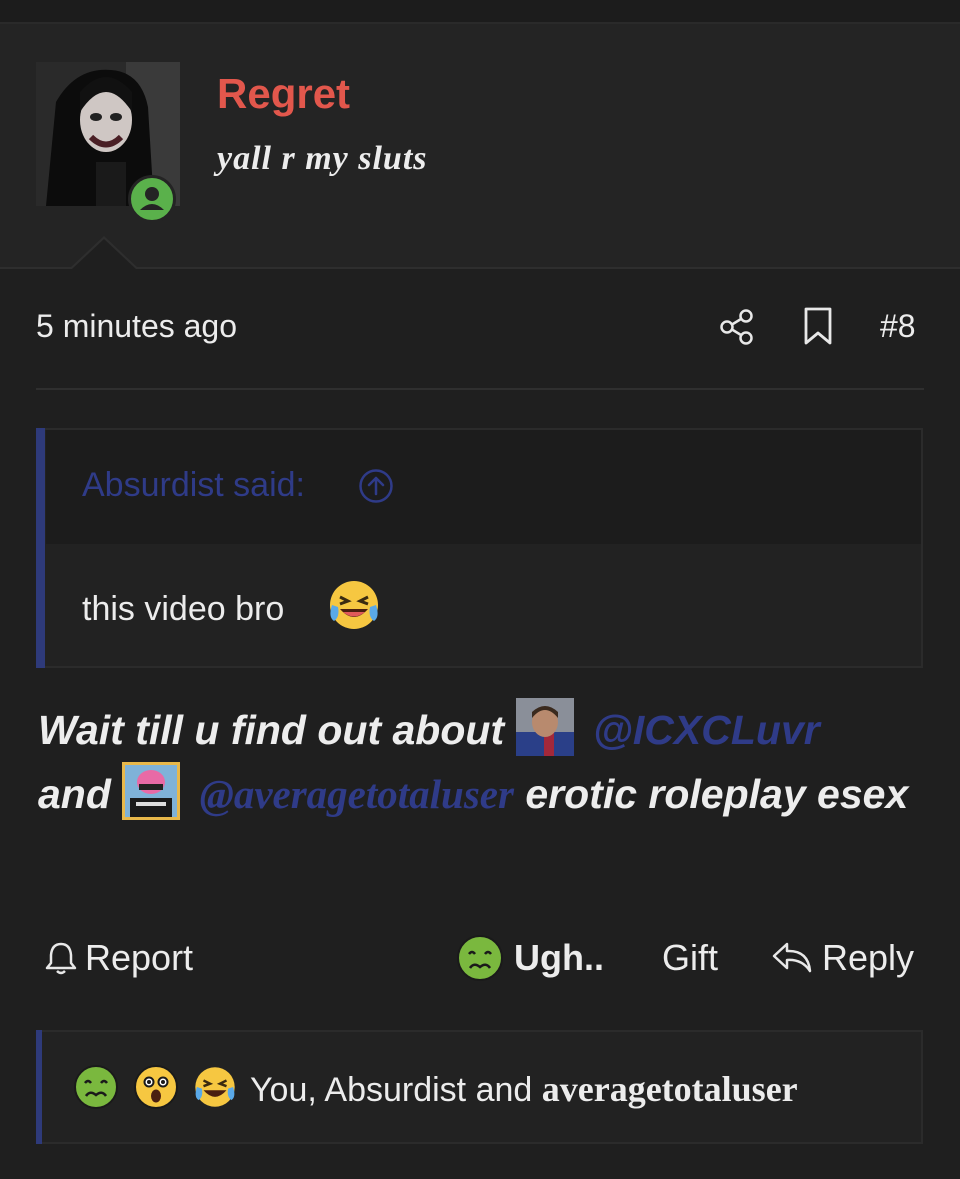 The image size is (960, 1179). I want to click on reactions-accent-bar, so click(39, 1087).